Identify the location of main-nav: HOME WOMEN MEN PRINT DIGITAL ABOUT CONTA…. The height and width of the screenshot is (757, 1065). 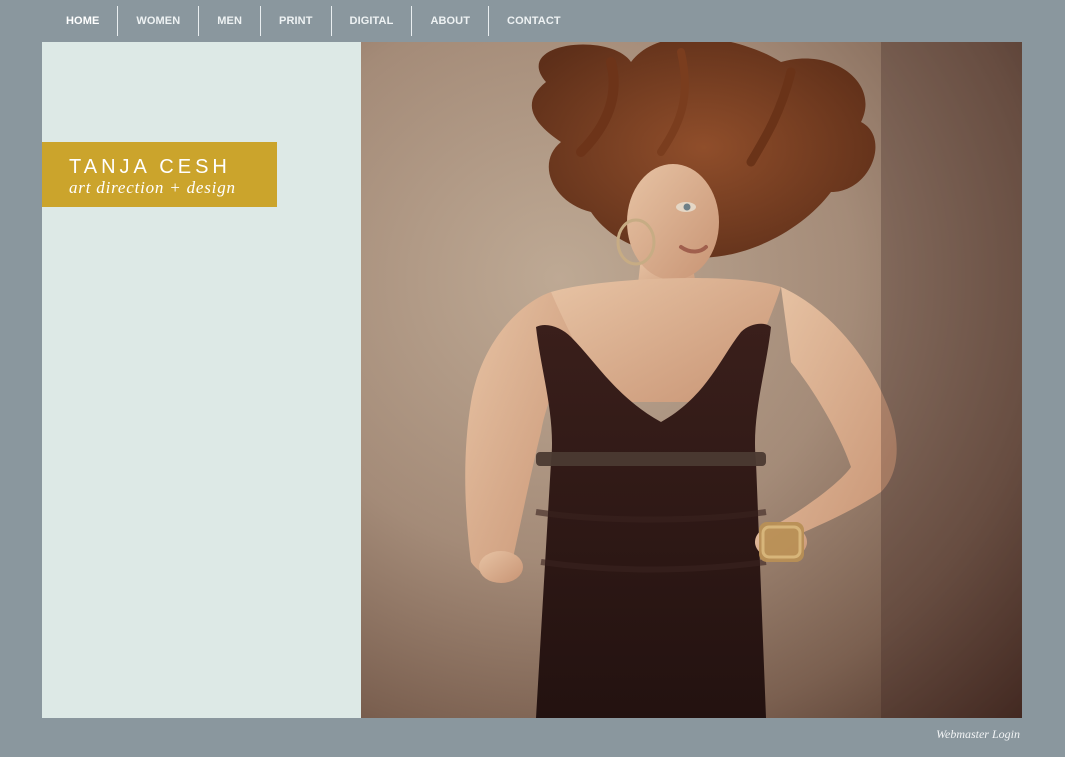
(313, 21).